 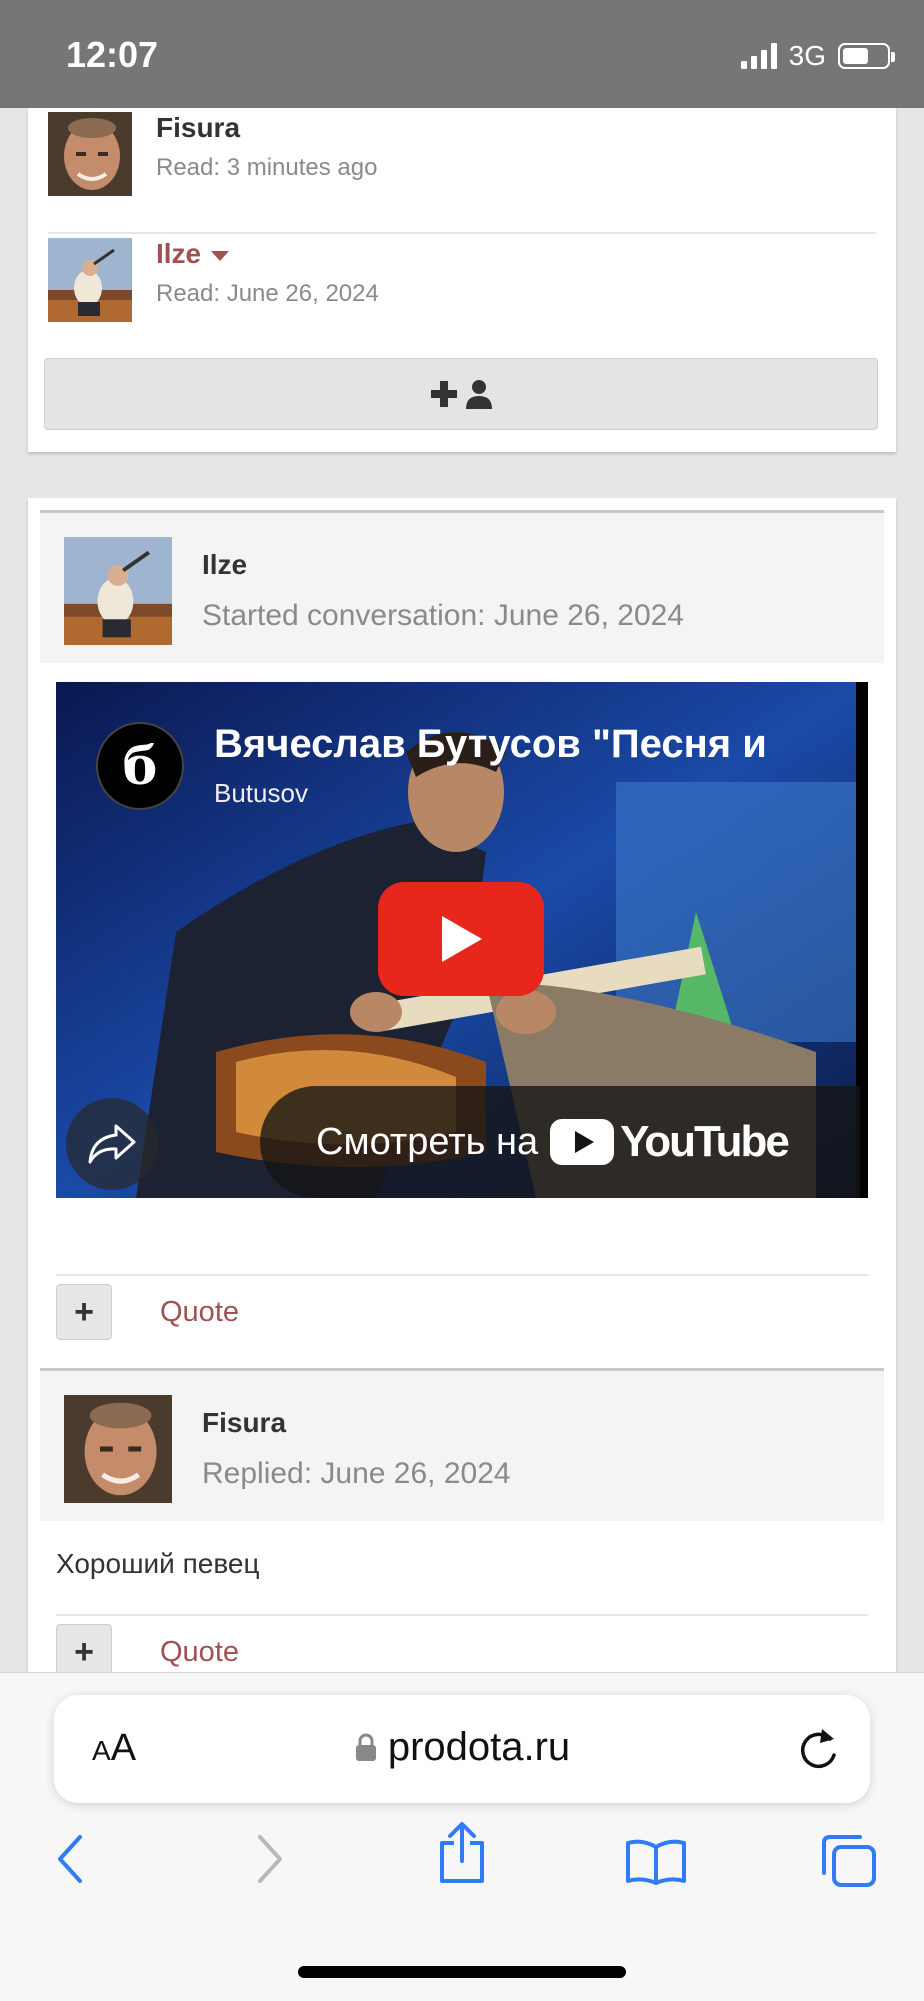 I want to click on watch-on-label: Смотреть на, so click(x=427, y=1141).